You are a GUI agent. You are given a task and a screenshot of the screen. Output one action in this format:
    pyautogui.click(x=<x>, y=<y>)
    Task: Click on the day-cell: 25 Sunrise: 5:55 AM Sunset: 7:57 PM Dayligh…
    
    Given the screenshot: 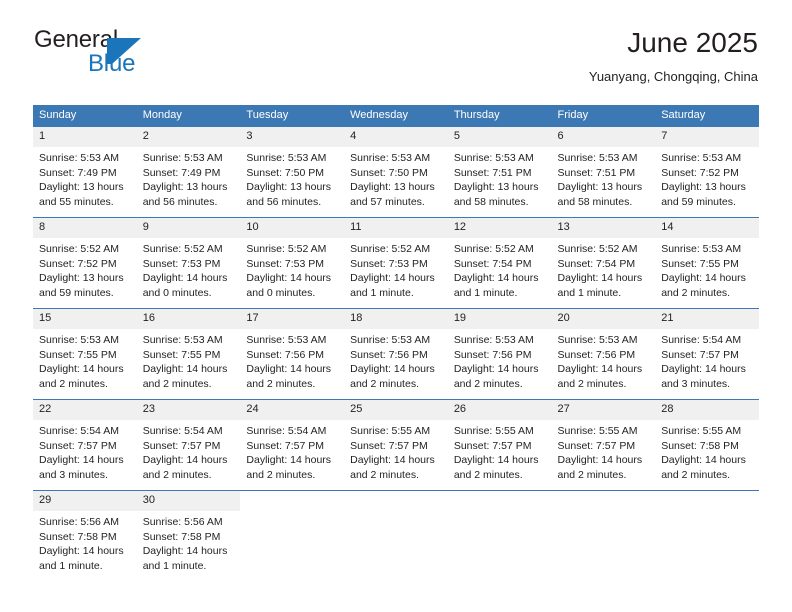 What is the action you would take?
    pyautogui.click(x=396, y=445)
    